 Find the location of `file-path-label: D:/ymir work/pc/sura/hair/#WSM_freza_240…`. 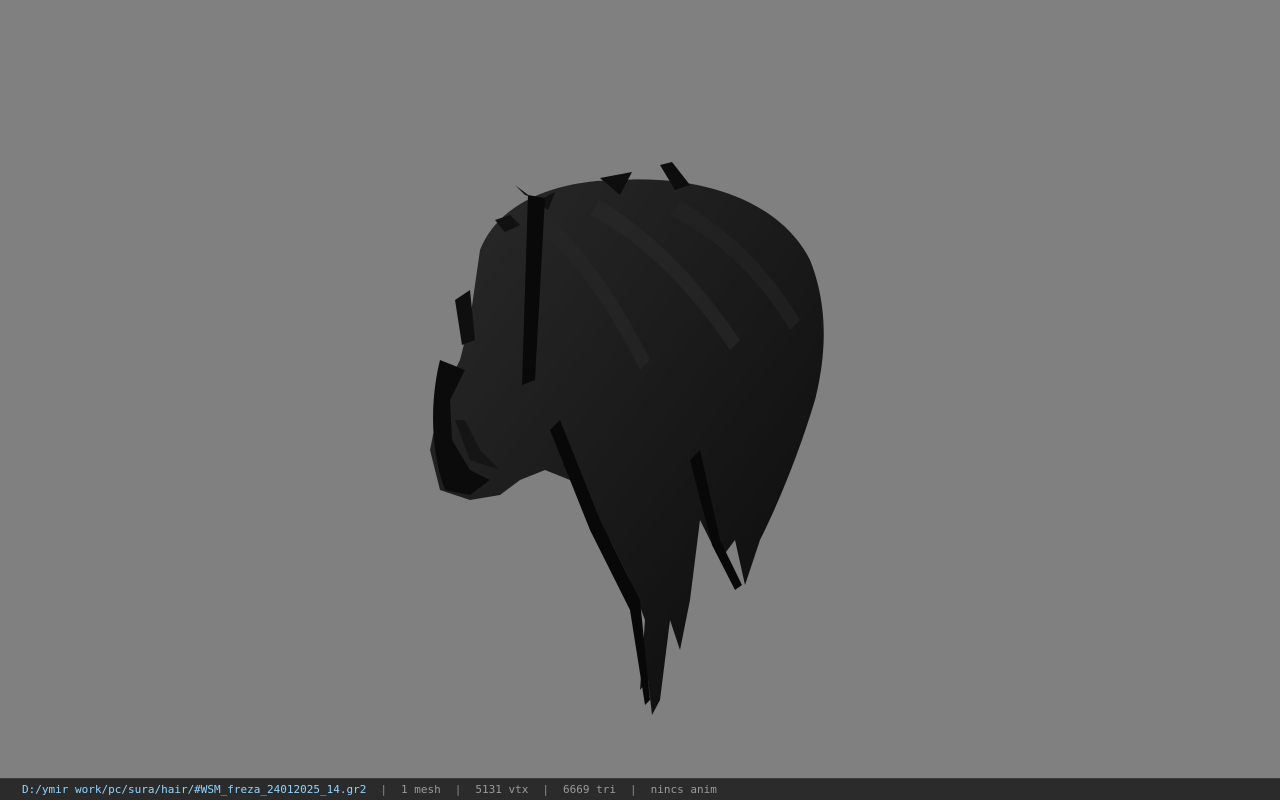

file-path-label: D:/ymir work/pc/sura/hair/#WSM_freza_240… is located at coordinates (194, 789).